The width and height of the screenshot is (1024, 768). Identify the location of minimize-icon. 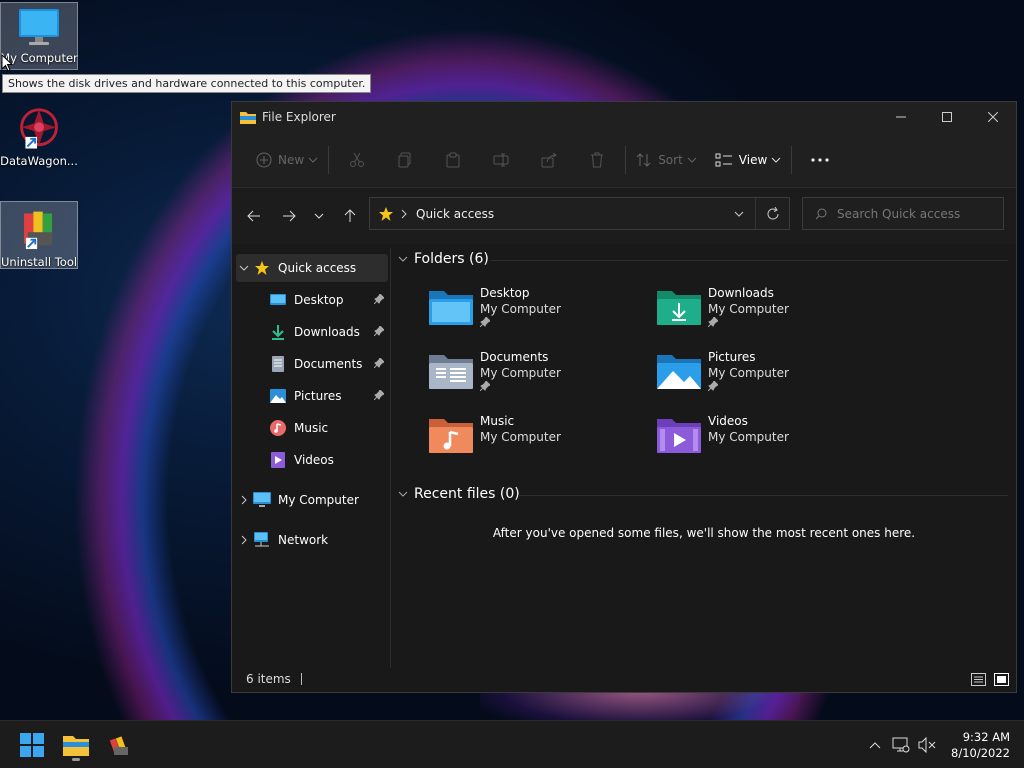
(901, 117).